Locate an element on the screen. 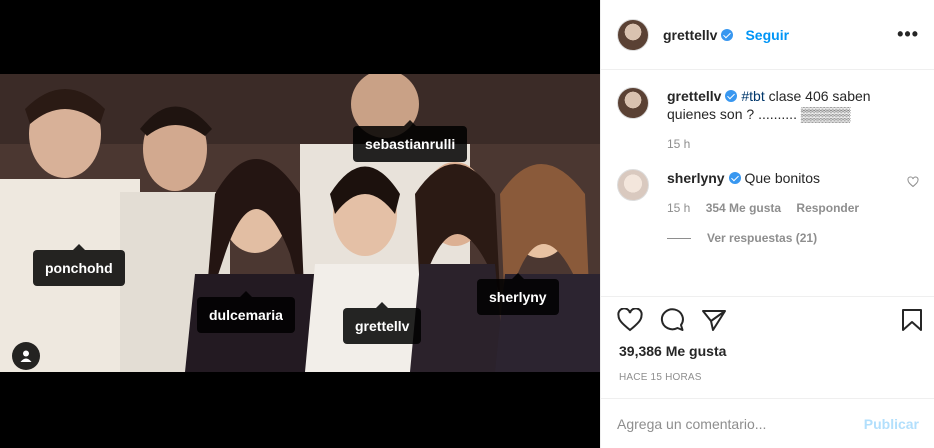 The height and width of the screenshot is (448, 934). add-comment-bar: Publicar is located at coordinates (767, 423).